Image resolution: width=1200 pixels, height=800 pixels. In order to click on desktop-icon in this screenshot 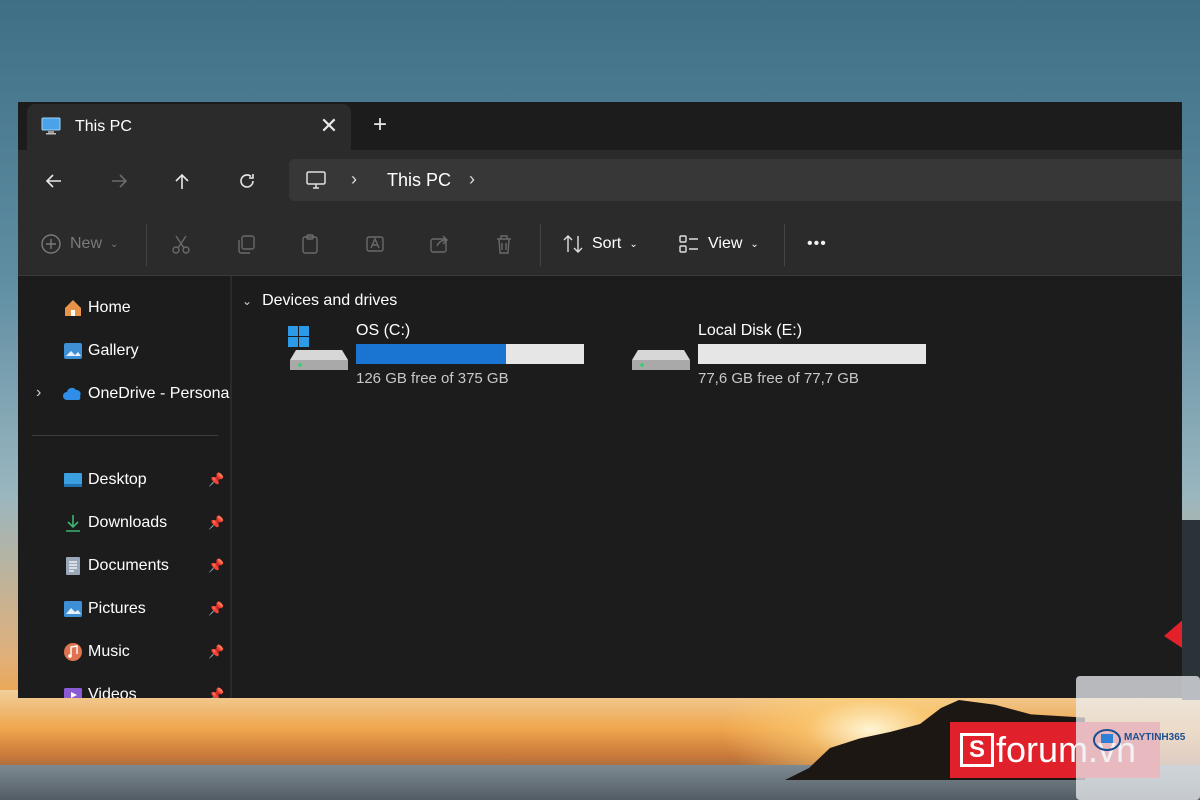, I will do `click(73, 480)`.